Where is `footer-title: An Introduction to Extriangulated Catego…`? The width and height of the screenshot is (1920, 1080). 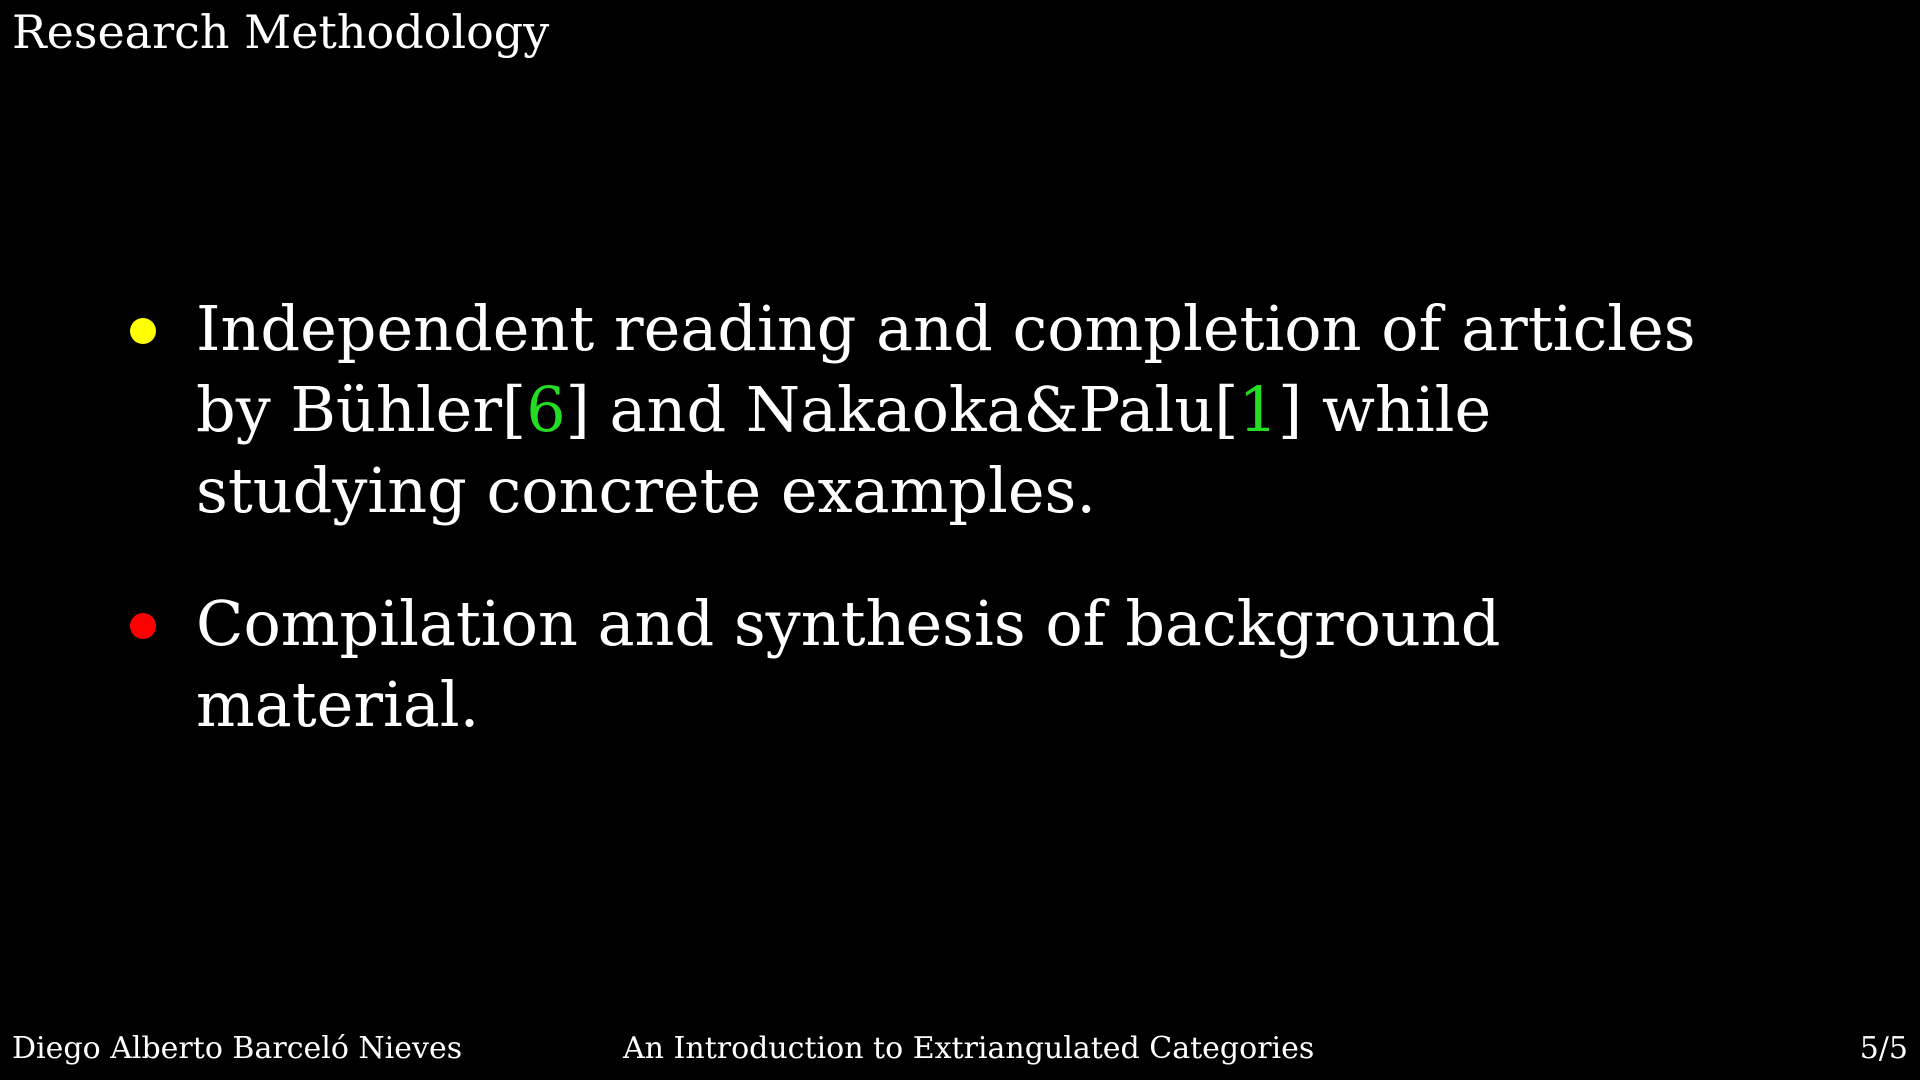 footer-title: An Introduction to Extriangulated Catego… is located at coordinates (969, 1048).